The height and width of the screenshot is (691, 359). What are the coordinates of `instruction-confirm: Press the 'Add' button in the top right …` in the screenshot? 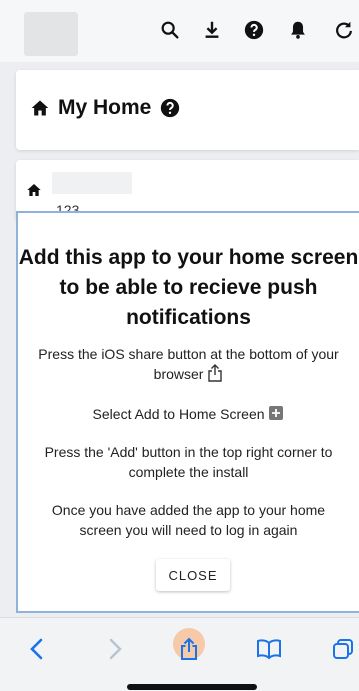 It's located at (188, 462).